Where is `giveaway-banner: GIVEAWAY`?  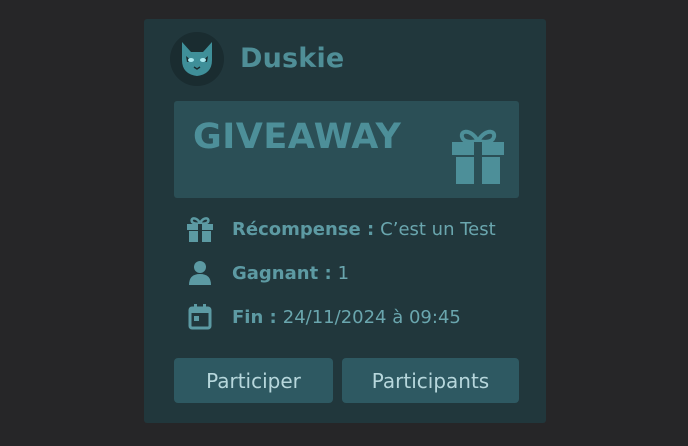 giveaway-banner: GIVEAWAY is located at coordinates (346, 149).